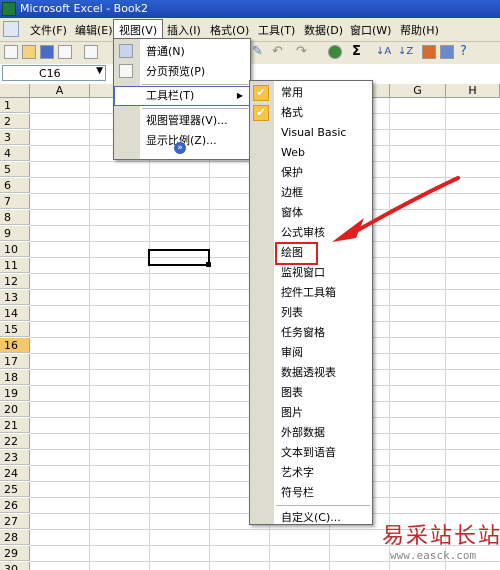 The image size is (500, 570). What do you see at coordinates (297, 492) in the screenshot?
I see `toolbar-menu-label: 符号栏` at bounding box center [297, 492].